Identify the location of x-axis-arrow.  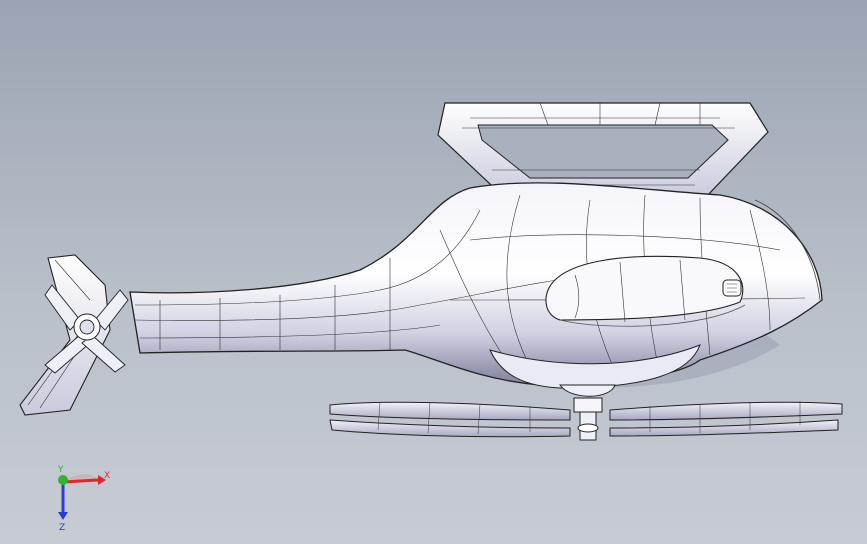
(80, 481).